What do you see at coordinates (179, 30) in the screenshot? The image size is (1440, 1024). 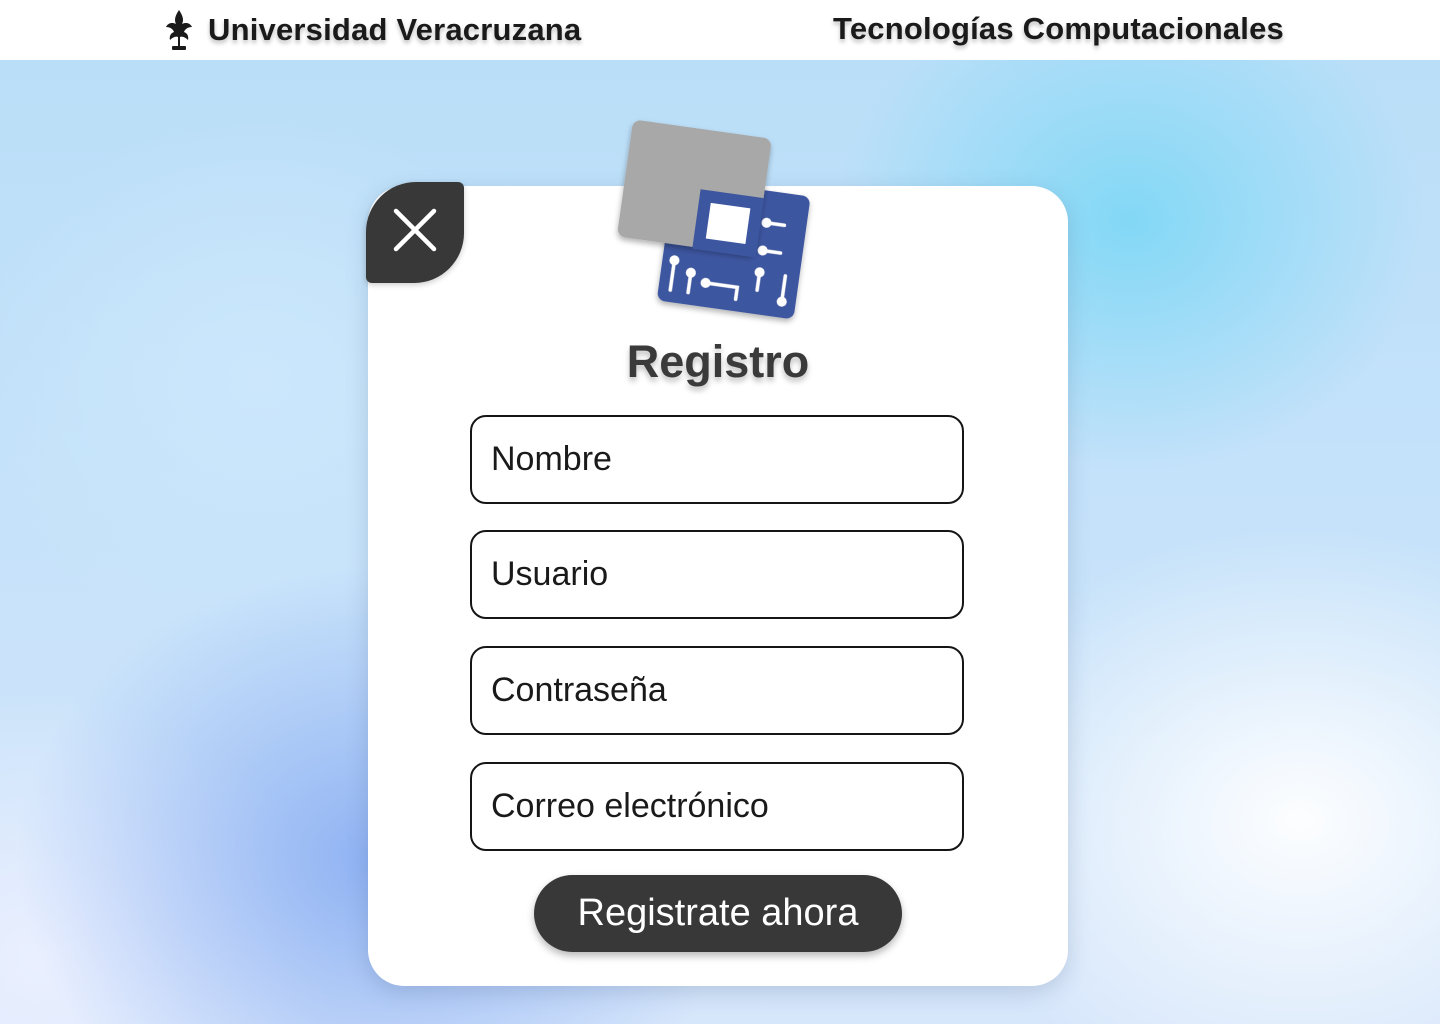 I see `uv-fleur-logo-icon` at bounding box center [179, 30].